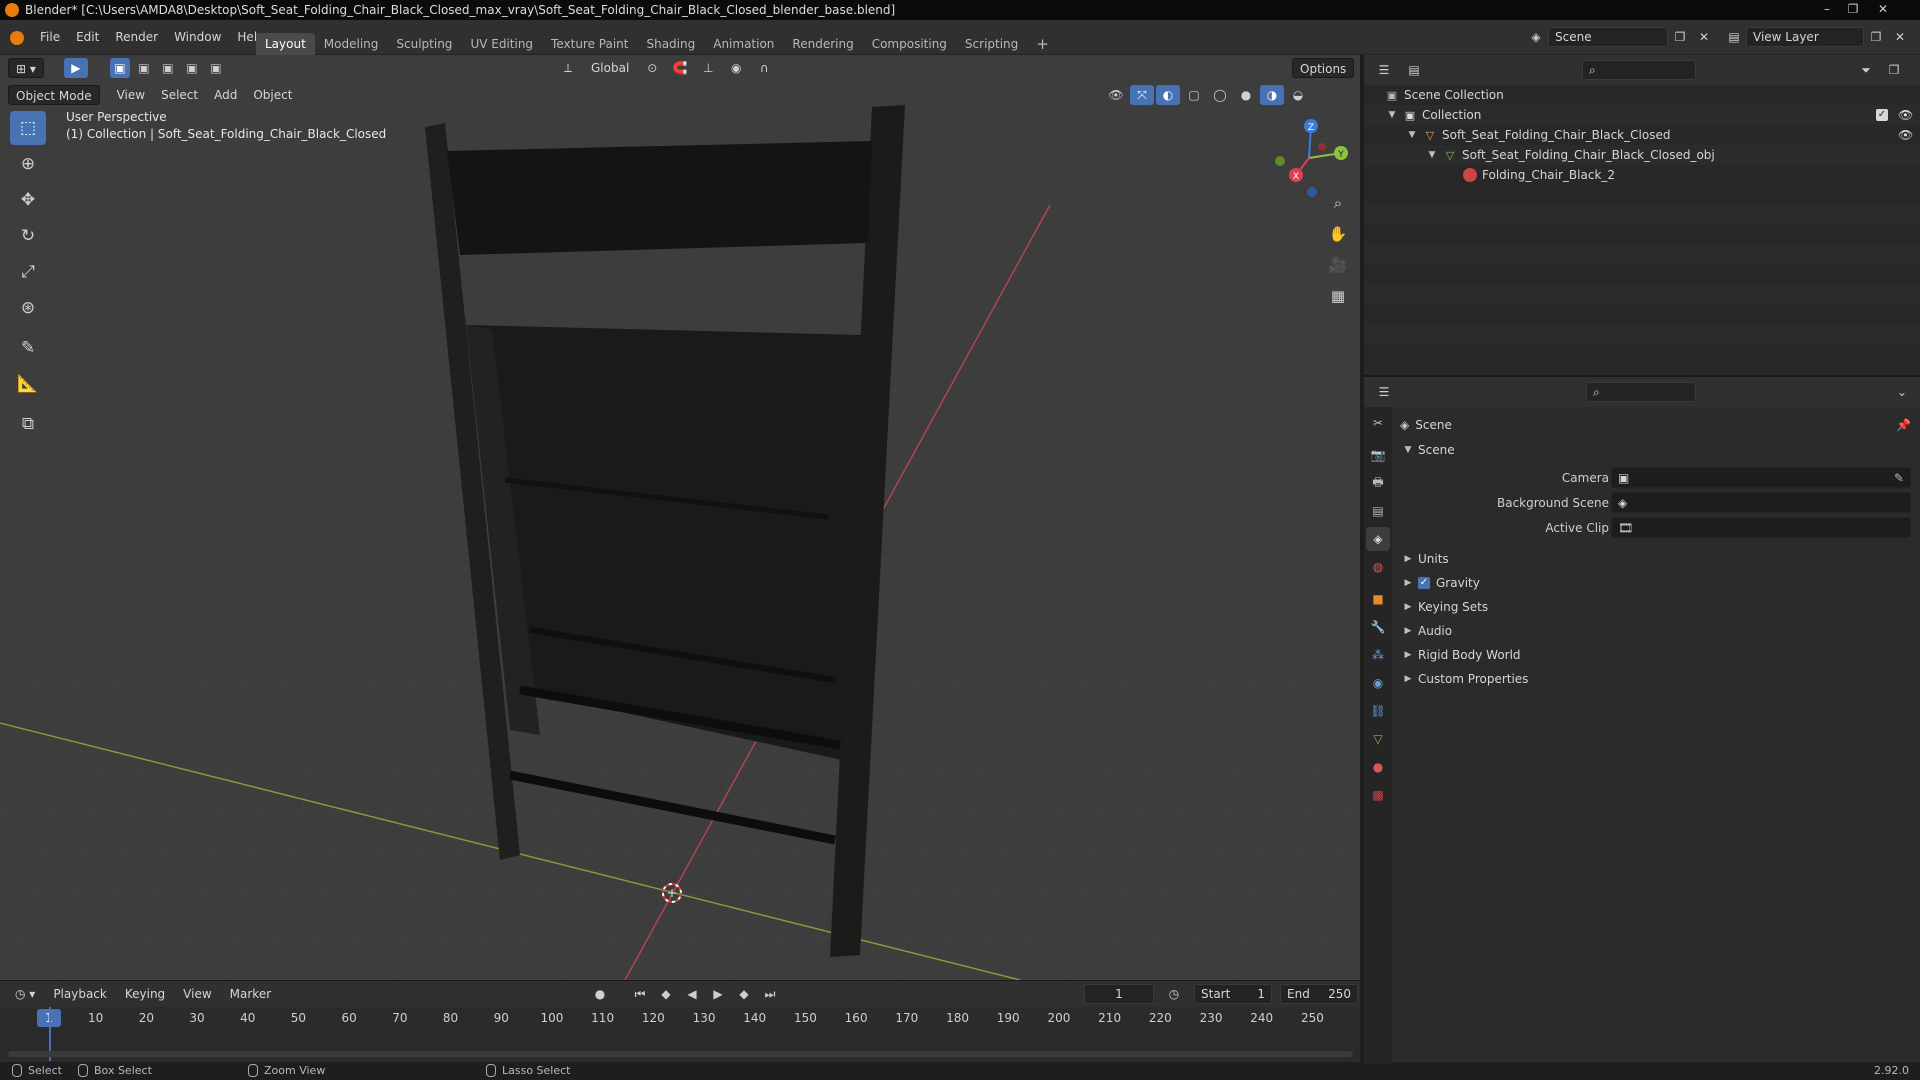 Image resolution: width=1920 pixels, height=1080 pixels. I want to click on jump-end-icon: ⏭, so click(770, 994).